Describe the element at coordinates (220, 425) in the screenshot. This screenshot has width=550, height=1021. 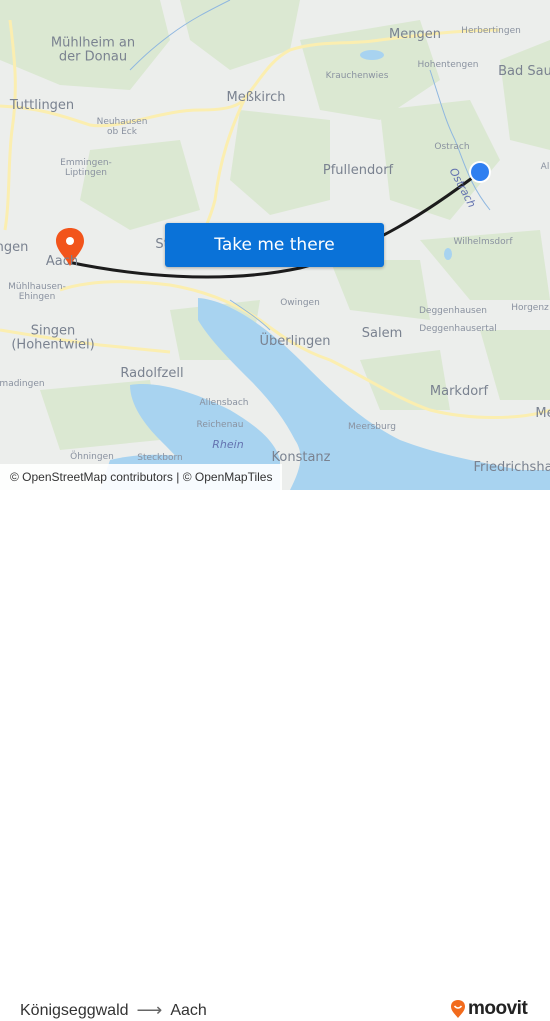
I see `place-label: Reichenau` at that location.